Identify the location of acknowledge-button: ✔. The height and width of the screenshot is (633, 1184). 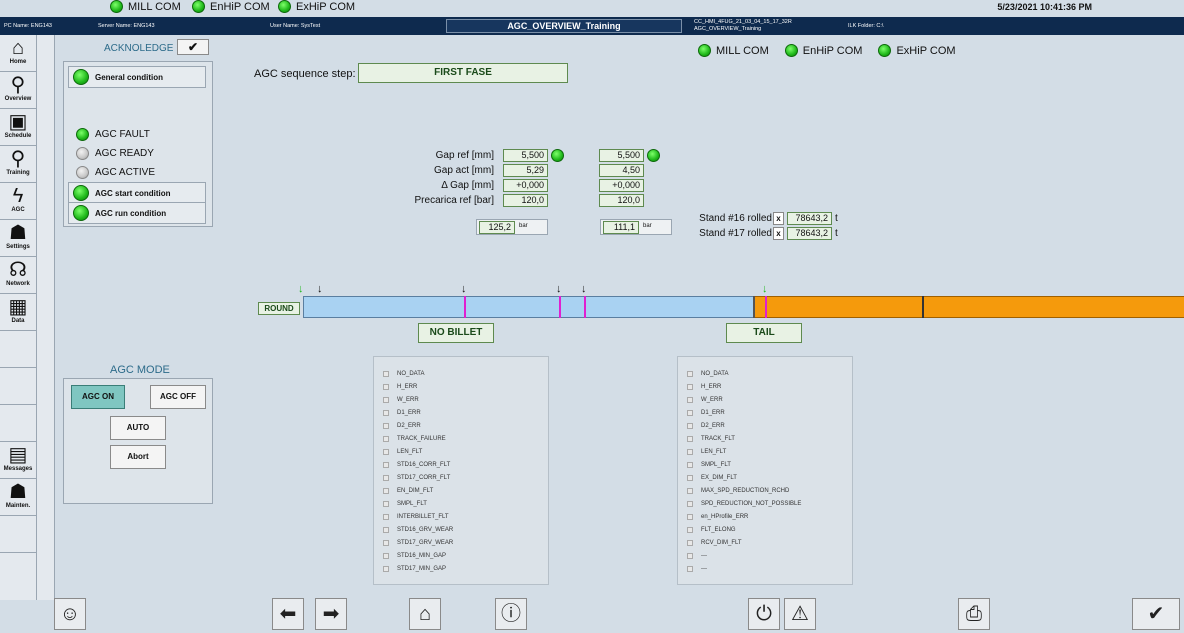
(193, 47).